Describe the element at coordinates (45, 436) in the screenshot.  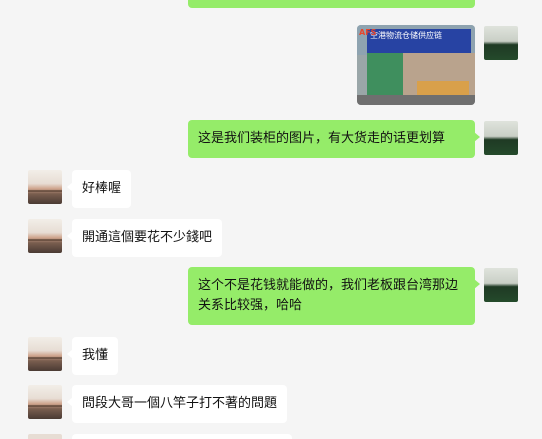
I see `contact-avatar-partial` at that location.